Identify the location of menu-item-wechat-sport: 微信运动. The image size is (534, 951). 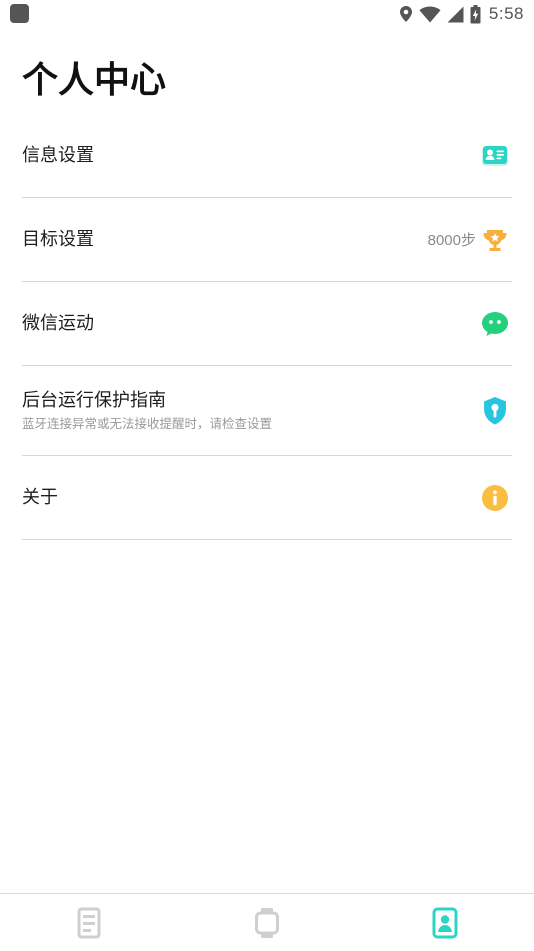
(267, 324).